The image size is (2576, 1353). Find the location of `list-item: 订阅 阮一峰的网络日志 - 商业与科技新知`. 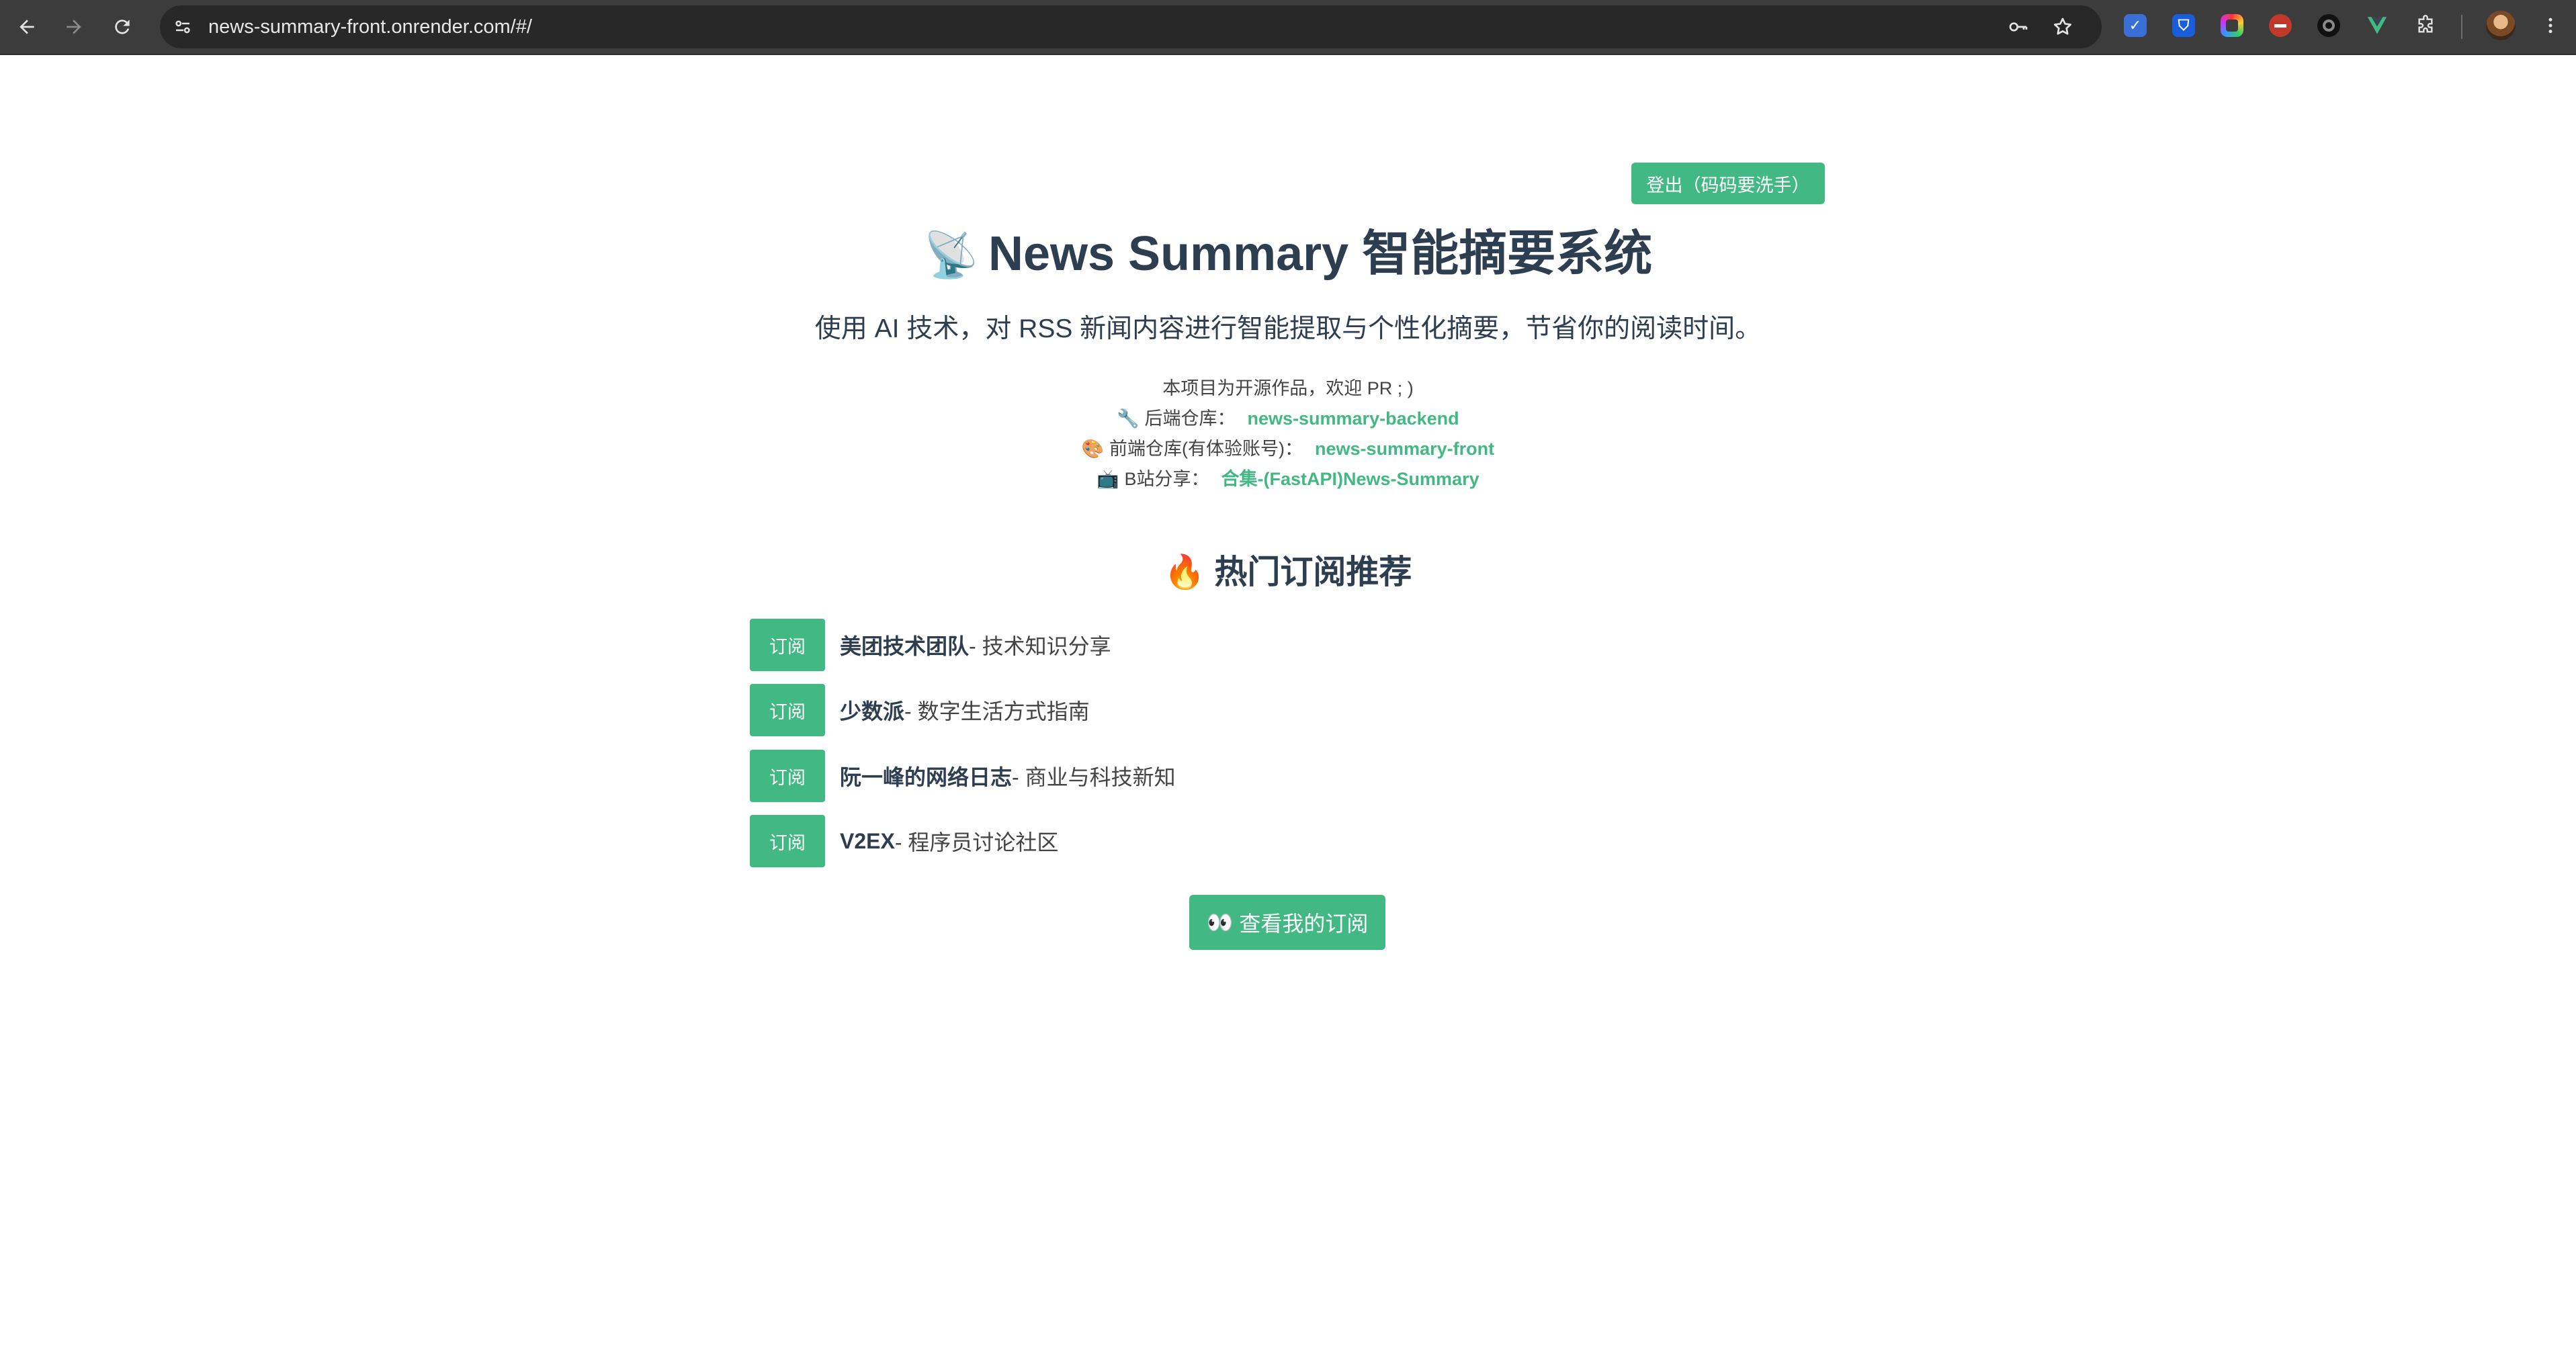

list-item: 订阅 阮一峰的网络日志 - 商业与科技新知 is located at coordinates (963, 776).